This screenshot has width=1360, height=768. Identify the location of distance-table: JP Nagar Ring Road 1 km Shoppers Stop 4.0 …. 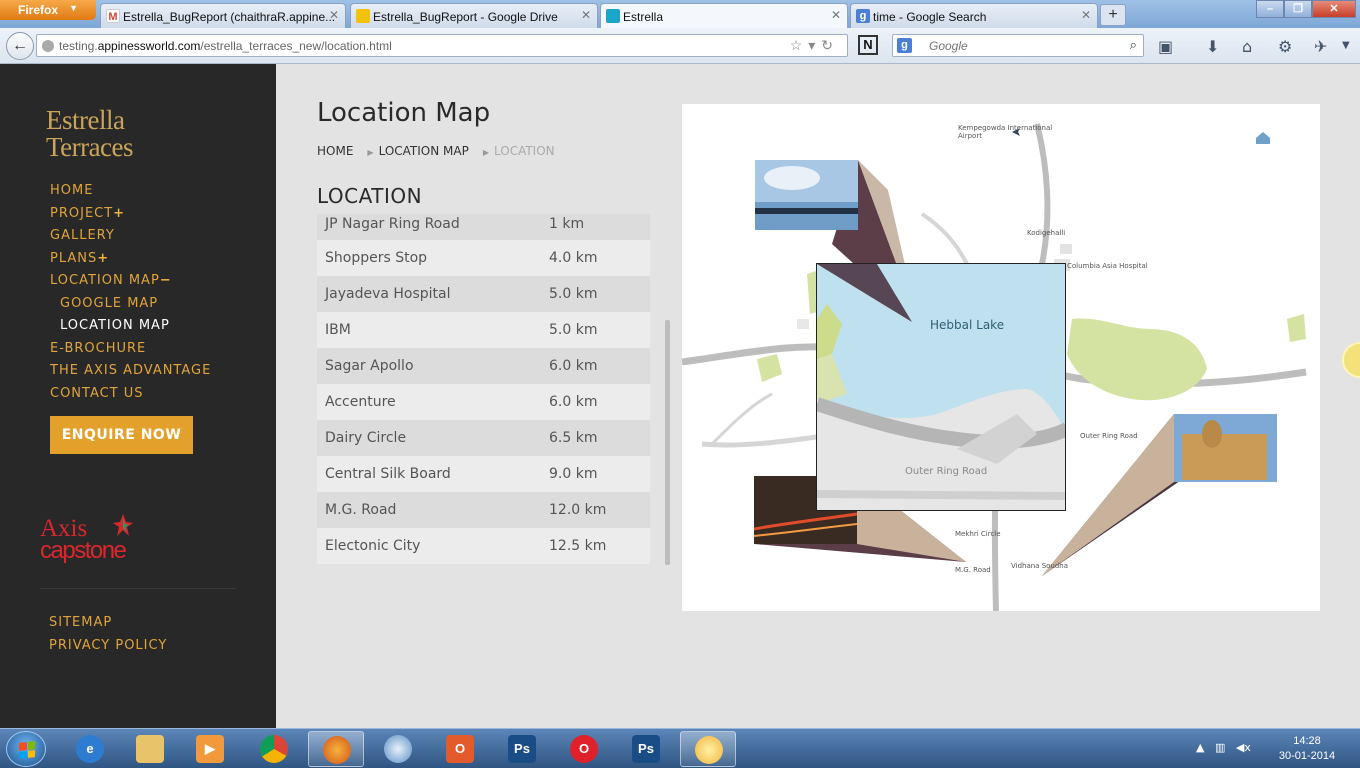
(483, 390).